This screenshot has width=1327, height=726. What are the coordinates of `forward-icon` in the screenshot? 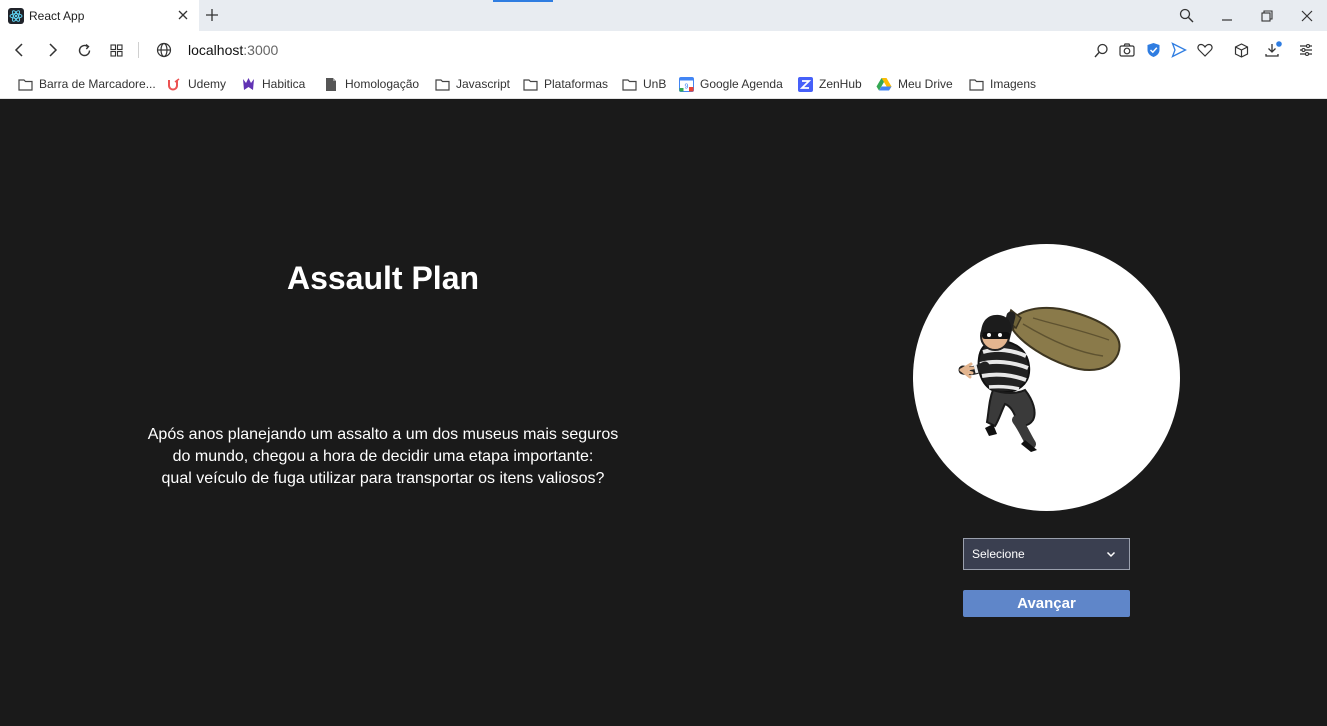 It's located at (52, 50).